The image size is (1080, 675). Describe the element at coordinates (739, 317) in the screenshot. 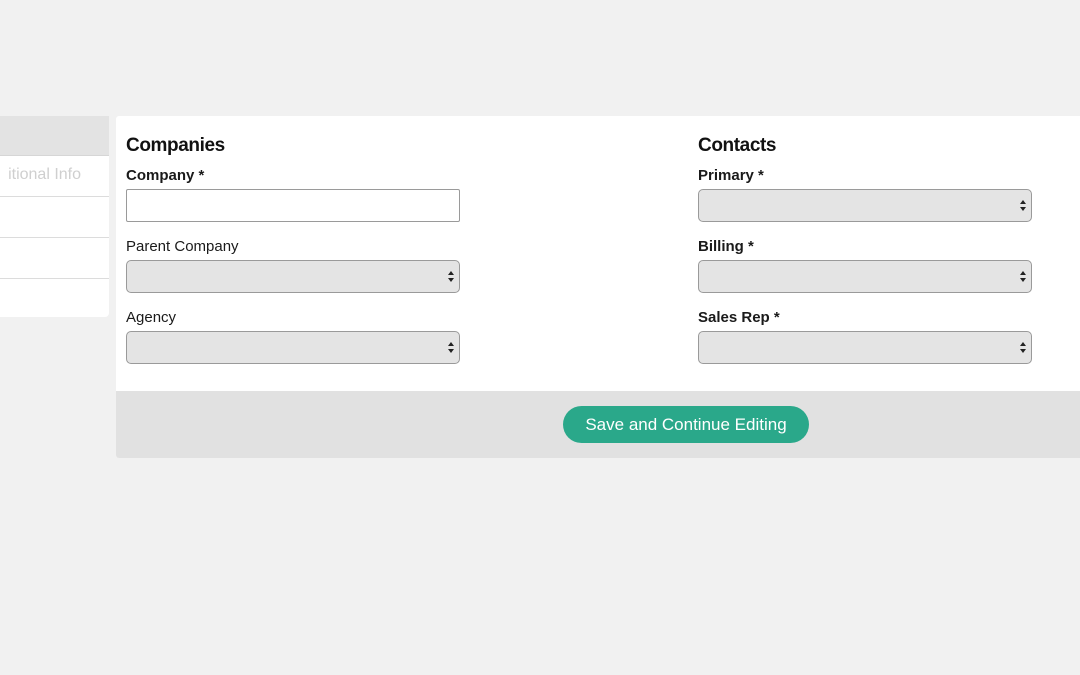

I see `sales-rep-label: Sales Rep *` at that location.